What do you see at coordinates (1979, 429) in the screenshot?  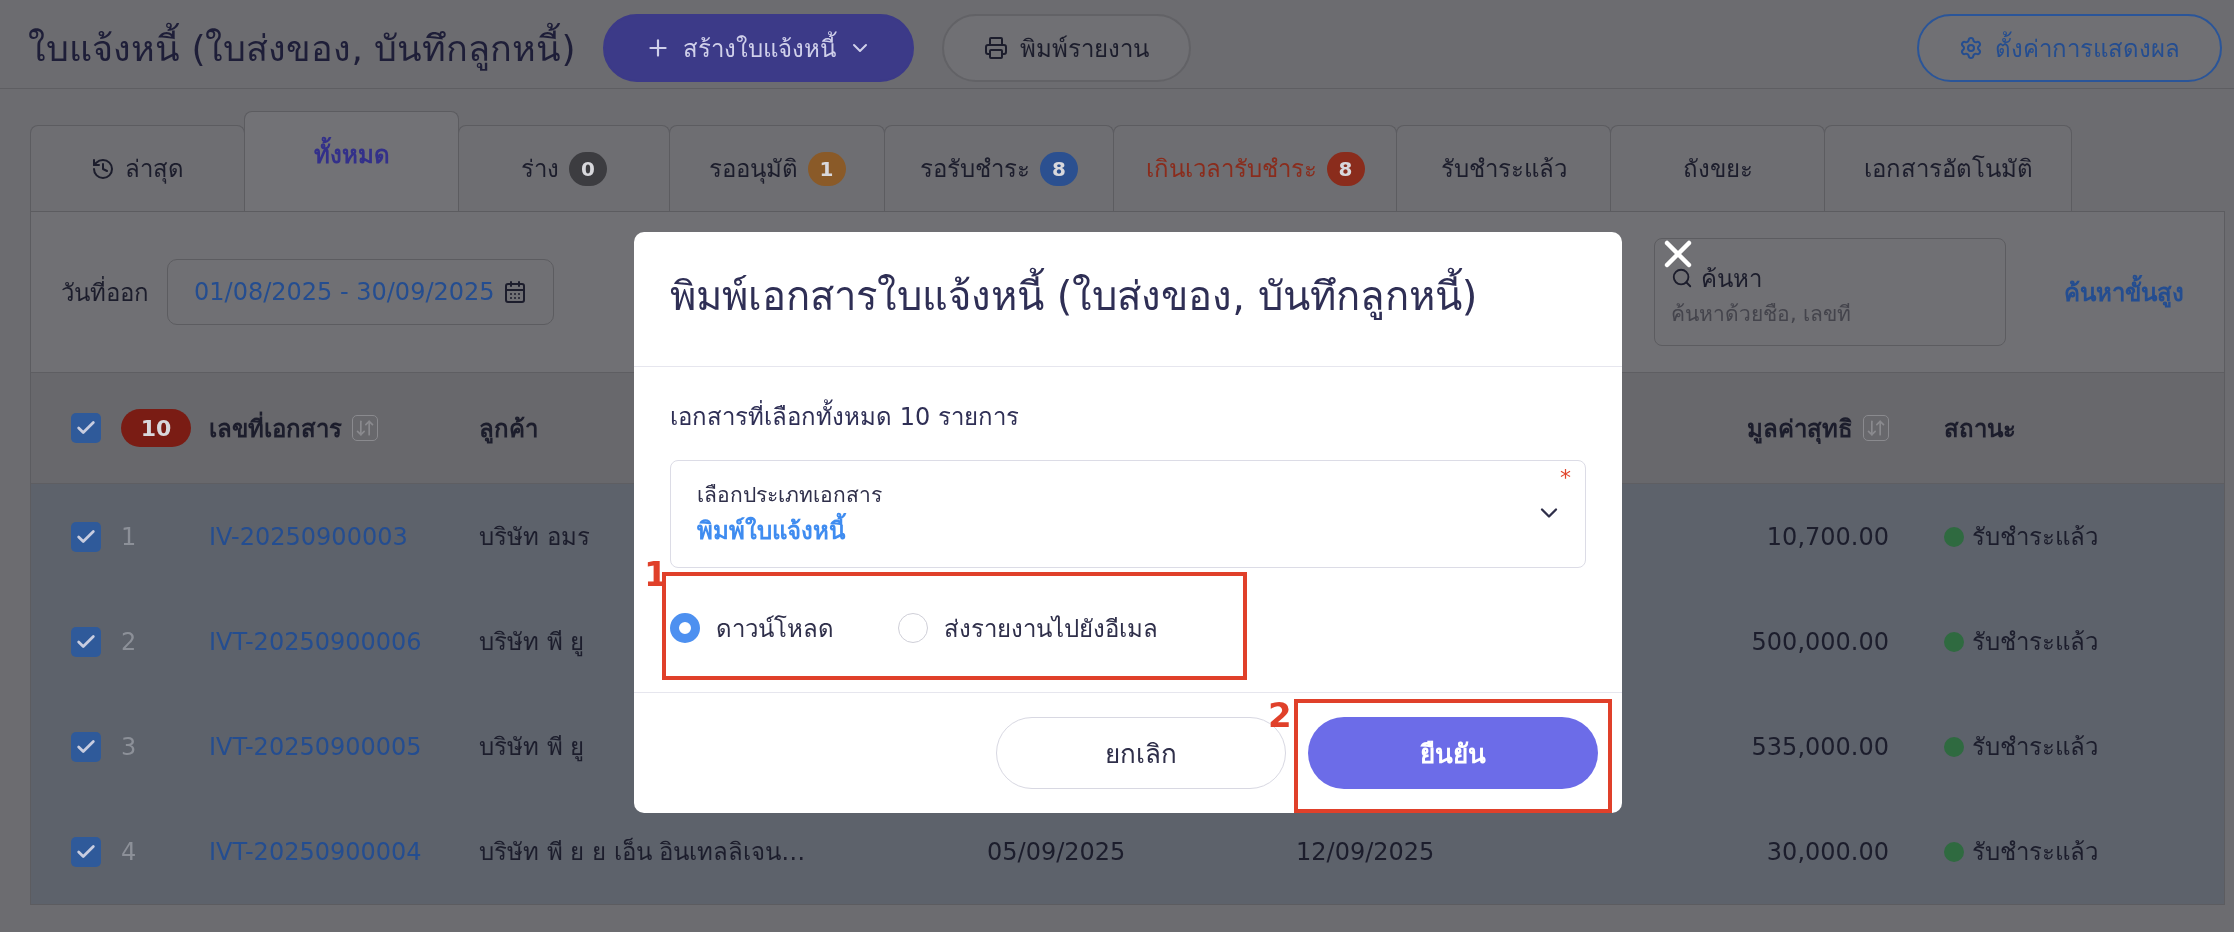 I see `column-header: สถานะ` at bounding box center [1979, 429].